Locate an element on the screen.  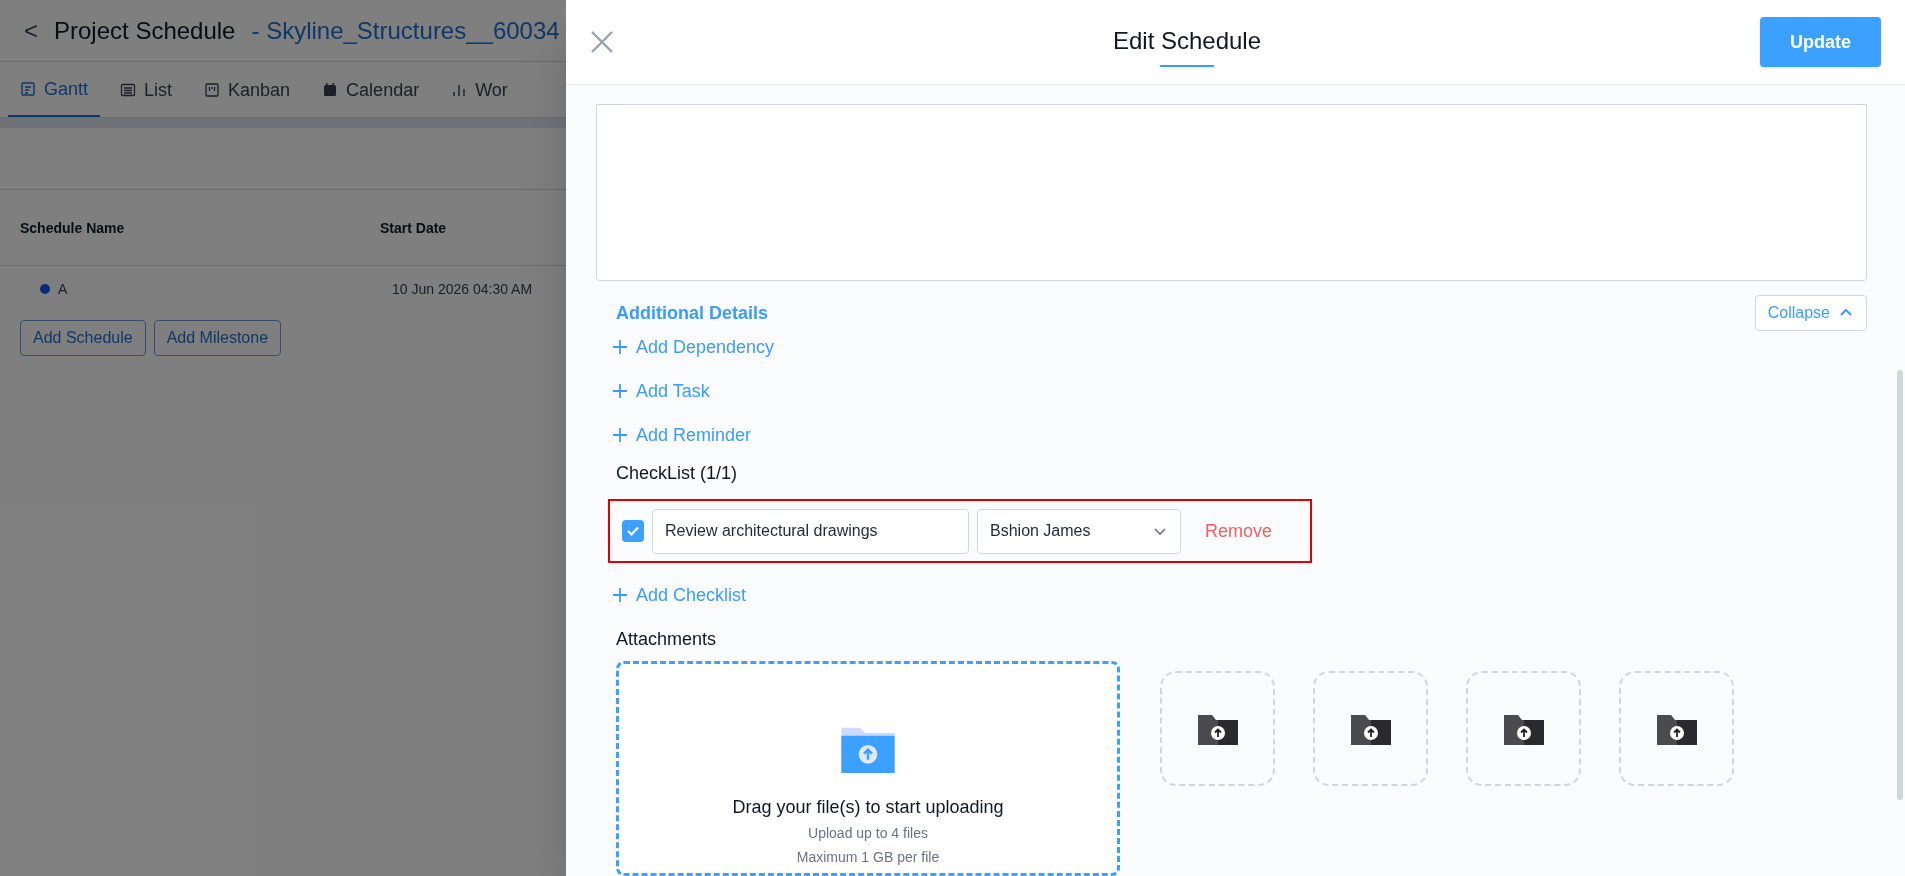
assignee-select: Bshion James is located at coordinates (1079, 531).